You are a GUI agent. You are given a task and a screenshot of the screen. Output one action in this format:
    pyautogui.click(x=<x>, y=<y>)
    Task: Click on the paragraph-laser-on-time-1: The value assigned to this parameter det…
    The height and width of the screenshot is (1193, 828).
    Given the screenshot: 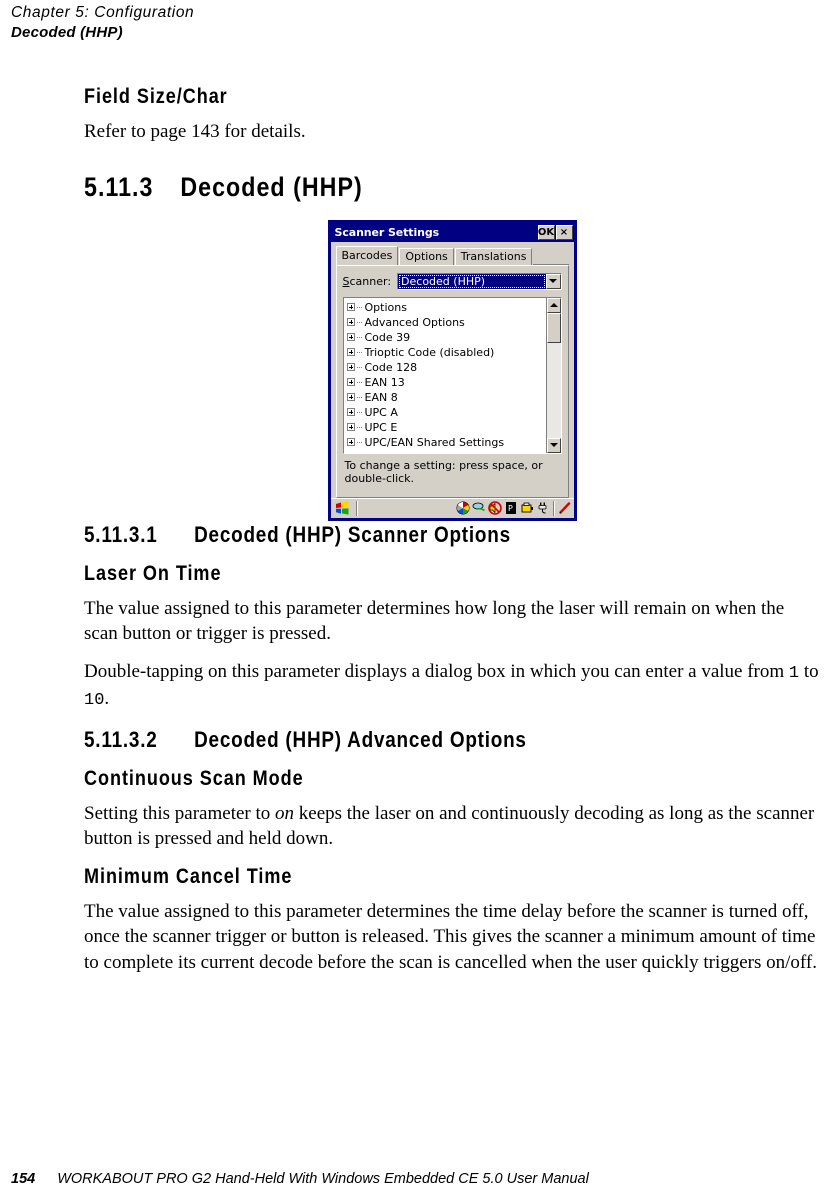 What is the action you would take?
    pyautogui.click(x=434, y=621)
    